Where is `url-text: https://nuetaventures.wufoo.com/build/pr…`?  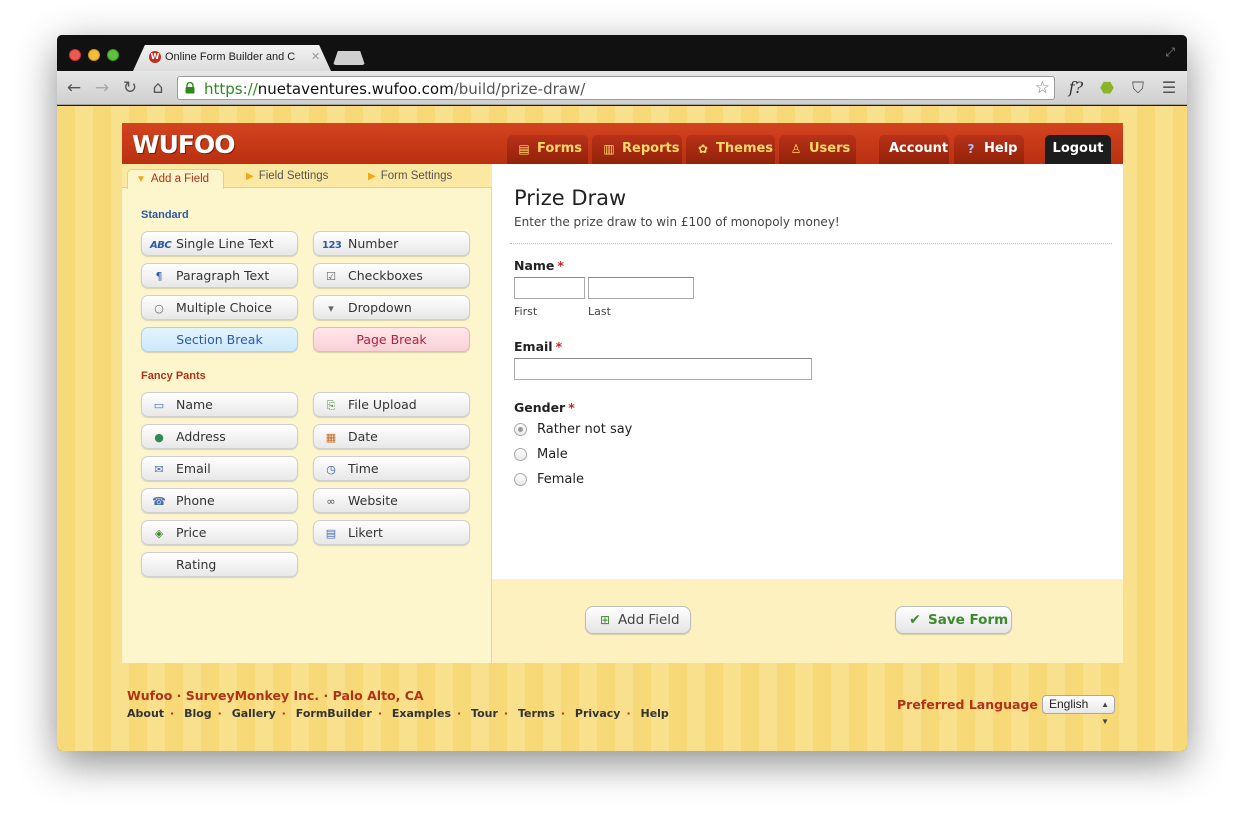 url-text: https://nuetaventures.wufoo.com/build/pr… is located at coordinates (394, 89).